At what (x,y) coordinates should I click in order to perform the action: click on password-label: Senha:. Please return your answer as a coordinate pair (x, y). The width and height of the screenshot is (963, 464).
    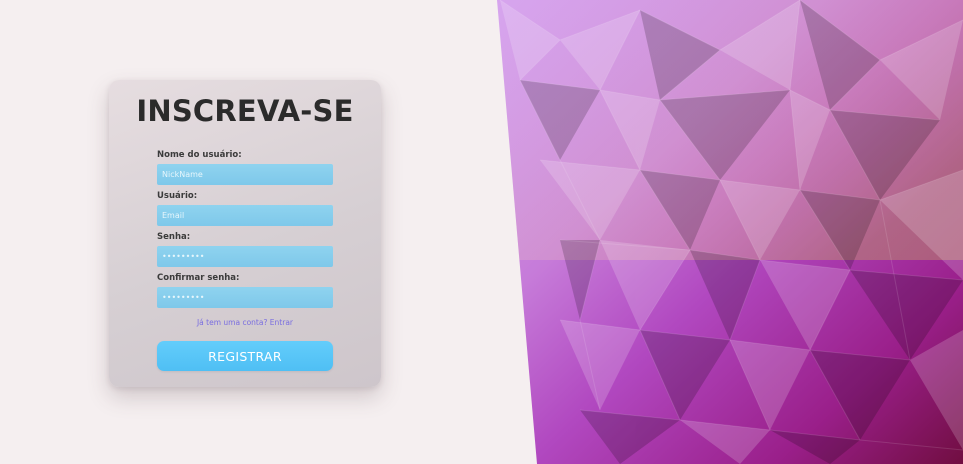
    Looking at the image, I should click on (174, 237).